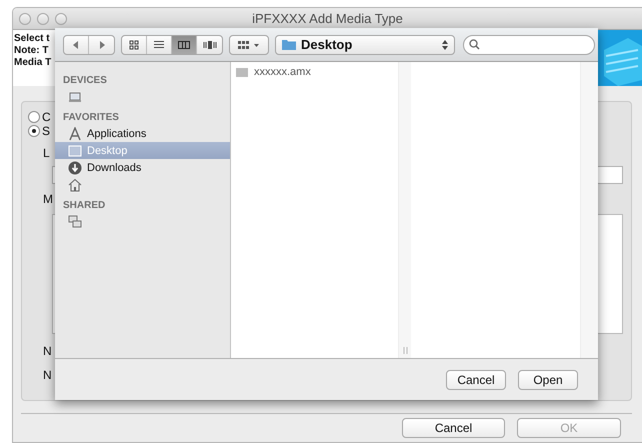 This screenshot has width=642, height=443. I want to click on download-icon, so click(75, 167).